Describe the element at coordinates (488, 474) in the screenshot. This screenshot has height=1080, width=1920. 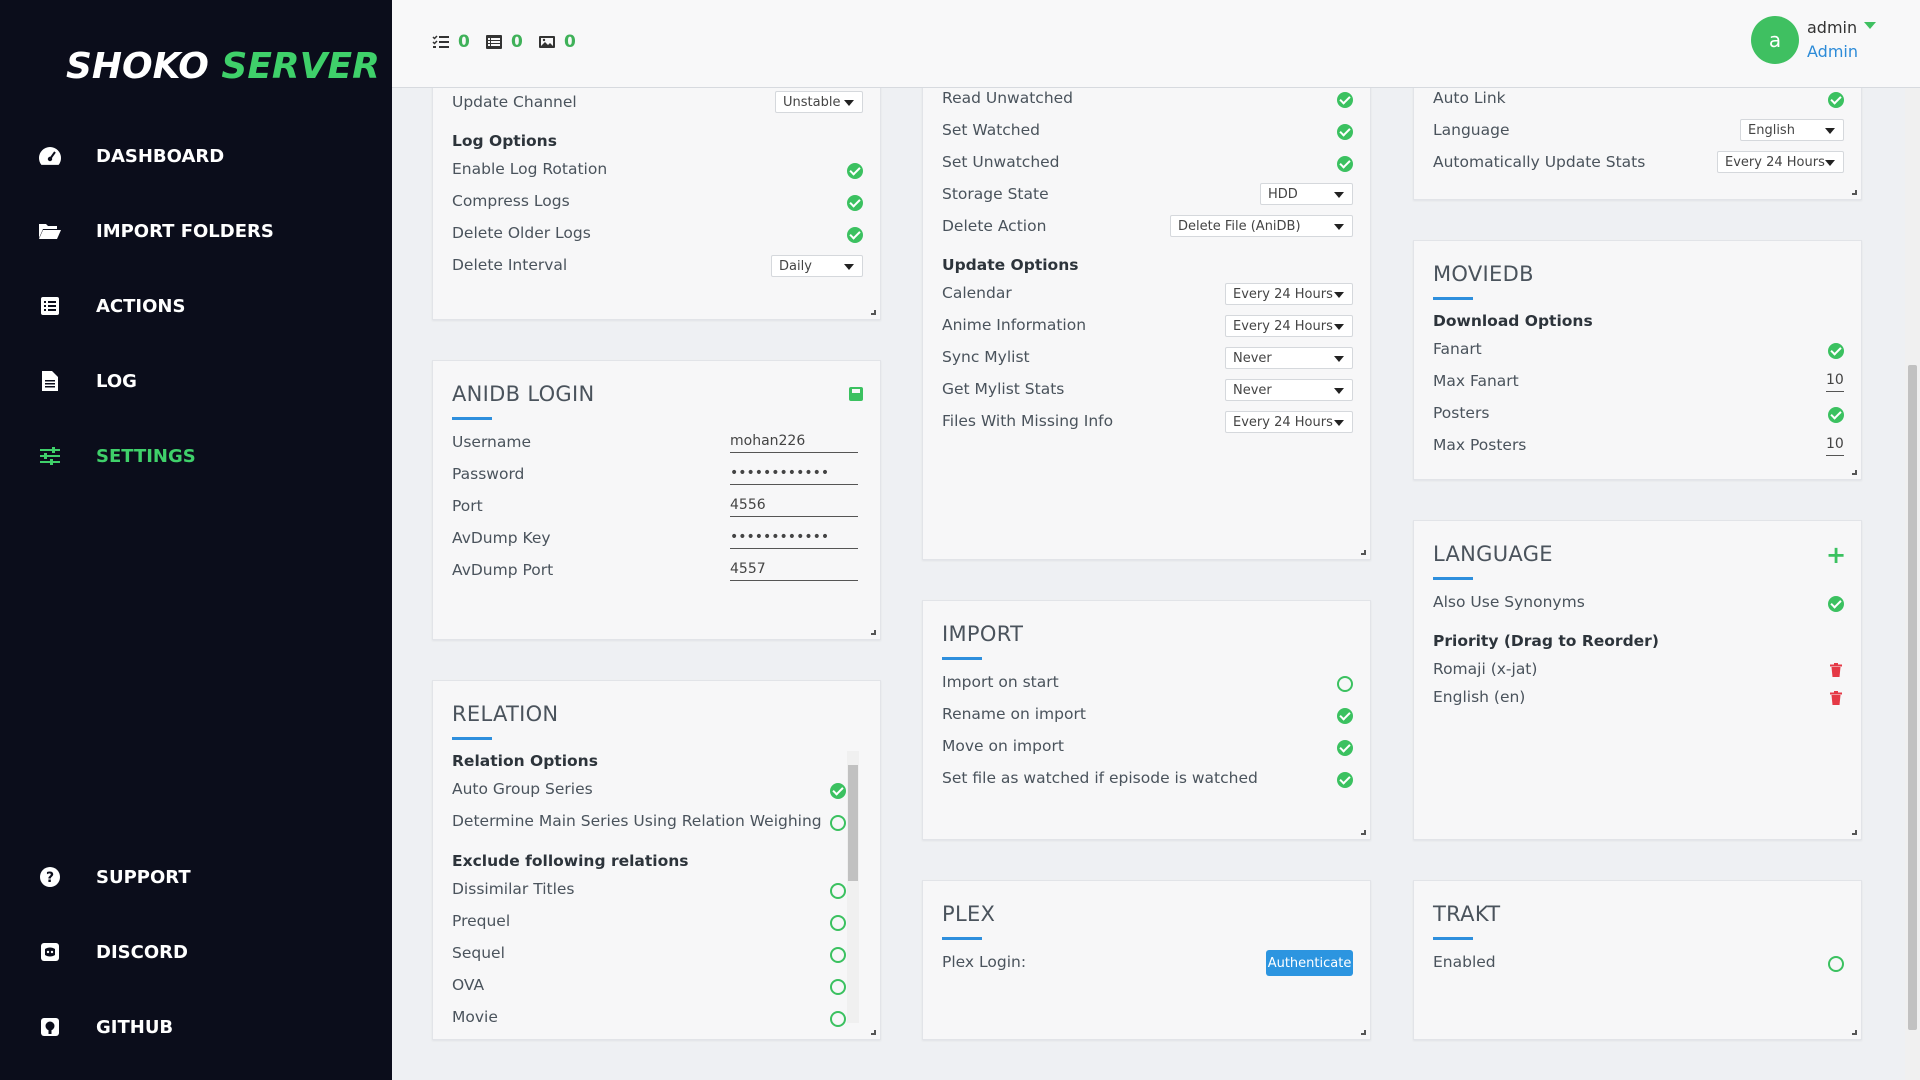
I see `password-label: Password` at that location.